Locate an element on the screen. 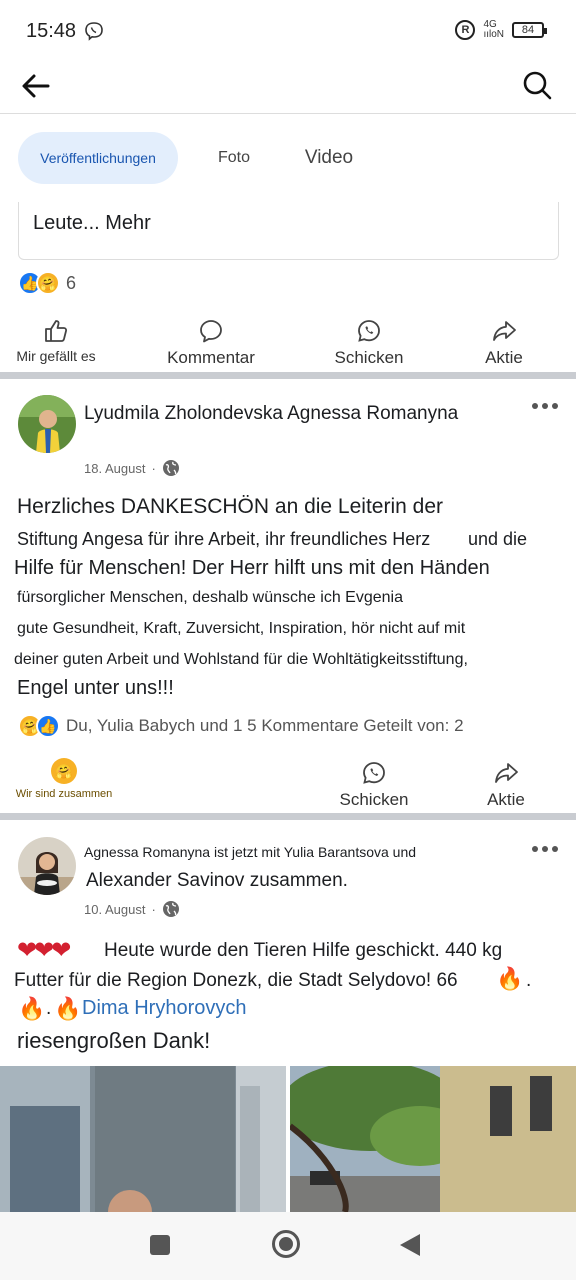 The image size is (576, 1280). status-time: 15:48 is located at coordinates (51, 31).